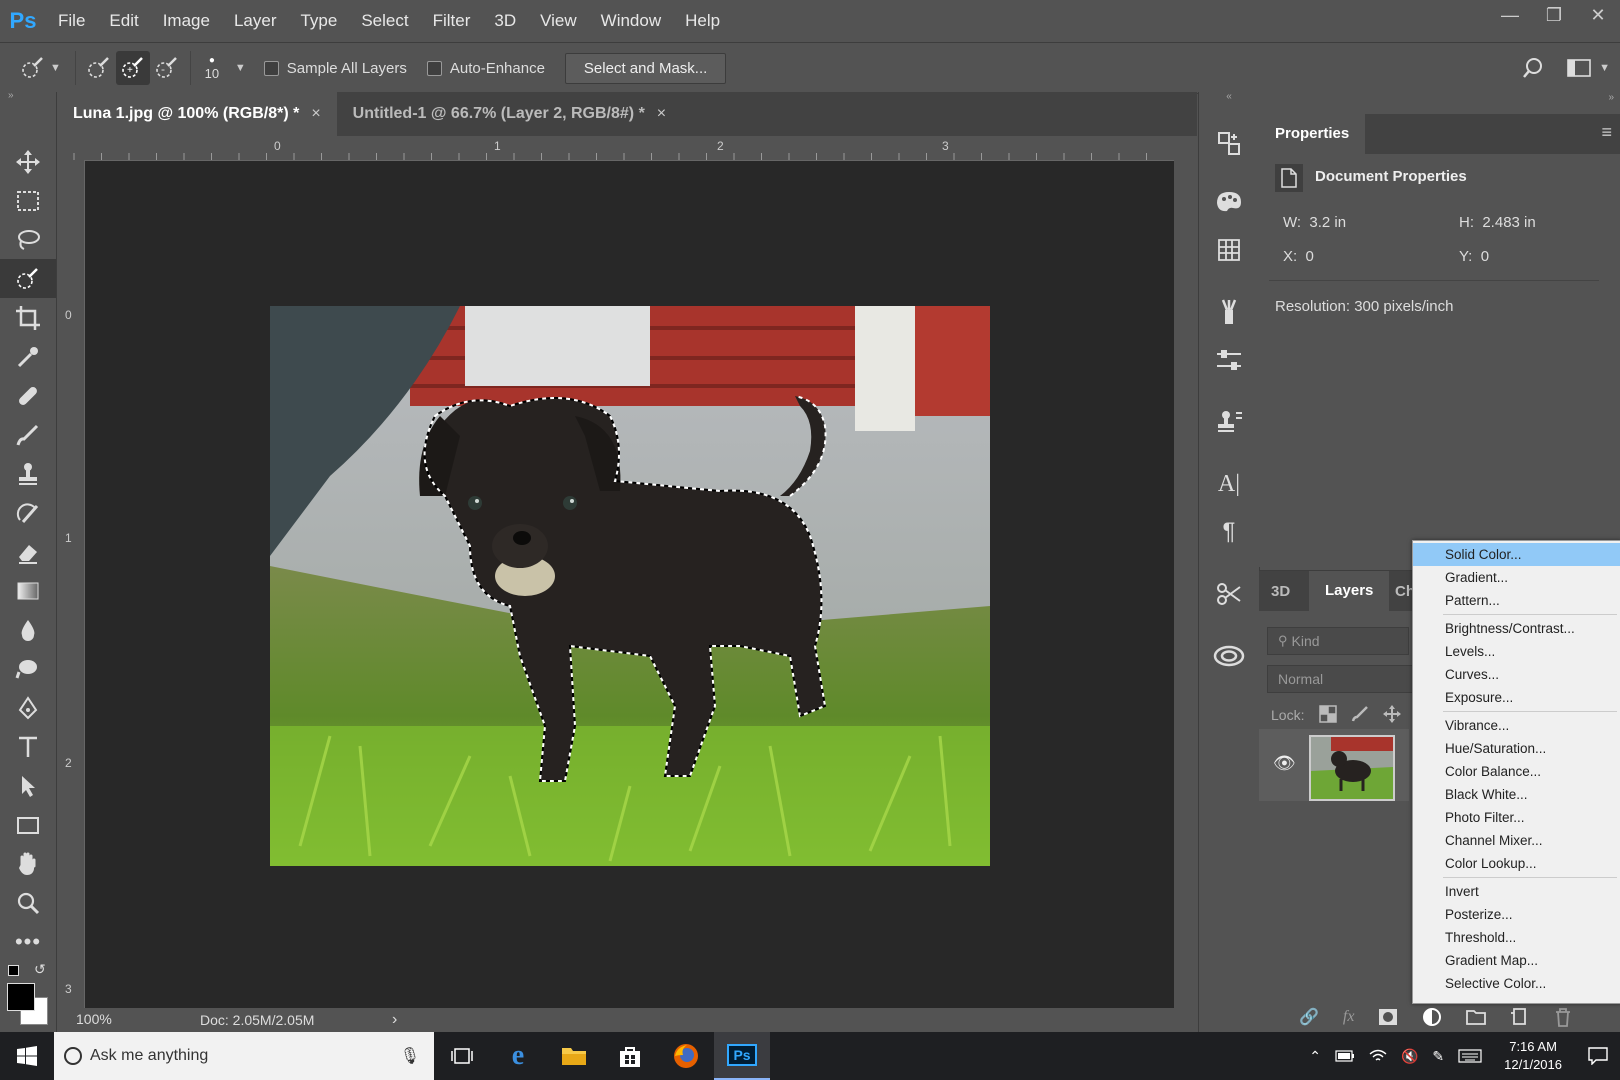 This screenshot has height=1080, width=1620. I want to click on collapse-icon: «, so click(1229, 97).